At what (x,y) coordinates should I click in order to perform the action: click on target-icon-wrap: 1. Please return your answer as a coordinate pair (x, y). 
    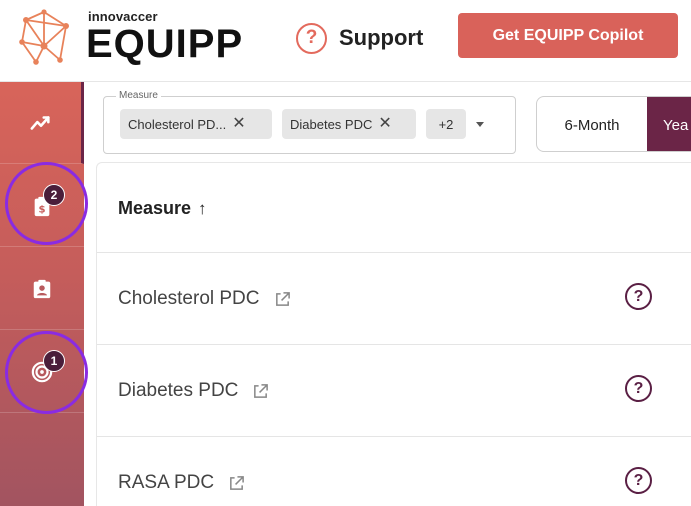
    Looking at the image, I should click on (48, 366).